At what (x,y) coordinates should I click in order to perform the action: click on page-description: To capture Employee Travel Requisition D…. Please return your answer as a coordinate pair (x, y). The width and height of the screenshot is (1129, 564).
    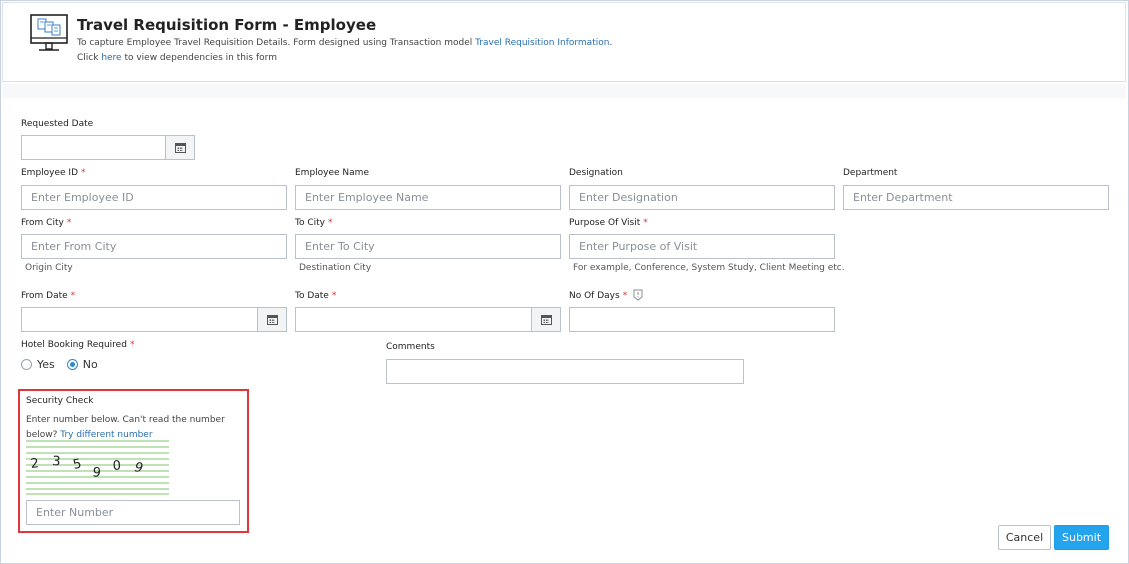
    Looking at the image, I should click on (344, 43).